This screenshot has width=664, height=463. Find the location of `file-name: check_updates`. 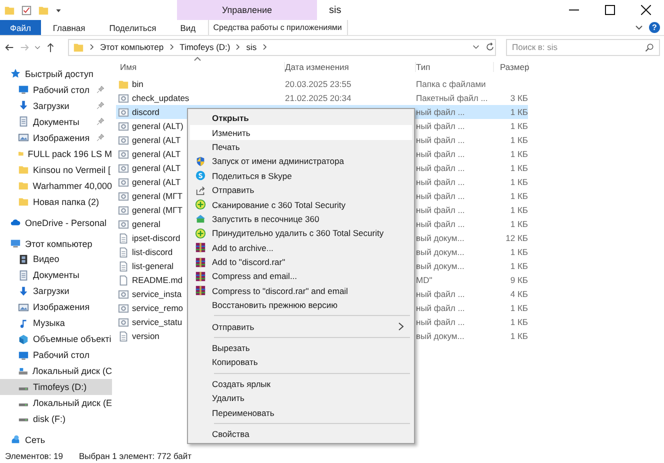

file-name: check_updates is located at coordinates (161, 98).